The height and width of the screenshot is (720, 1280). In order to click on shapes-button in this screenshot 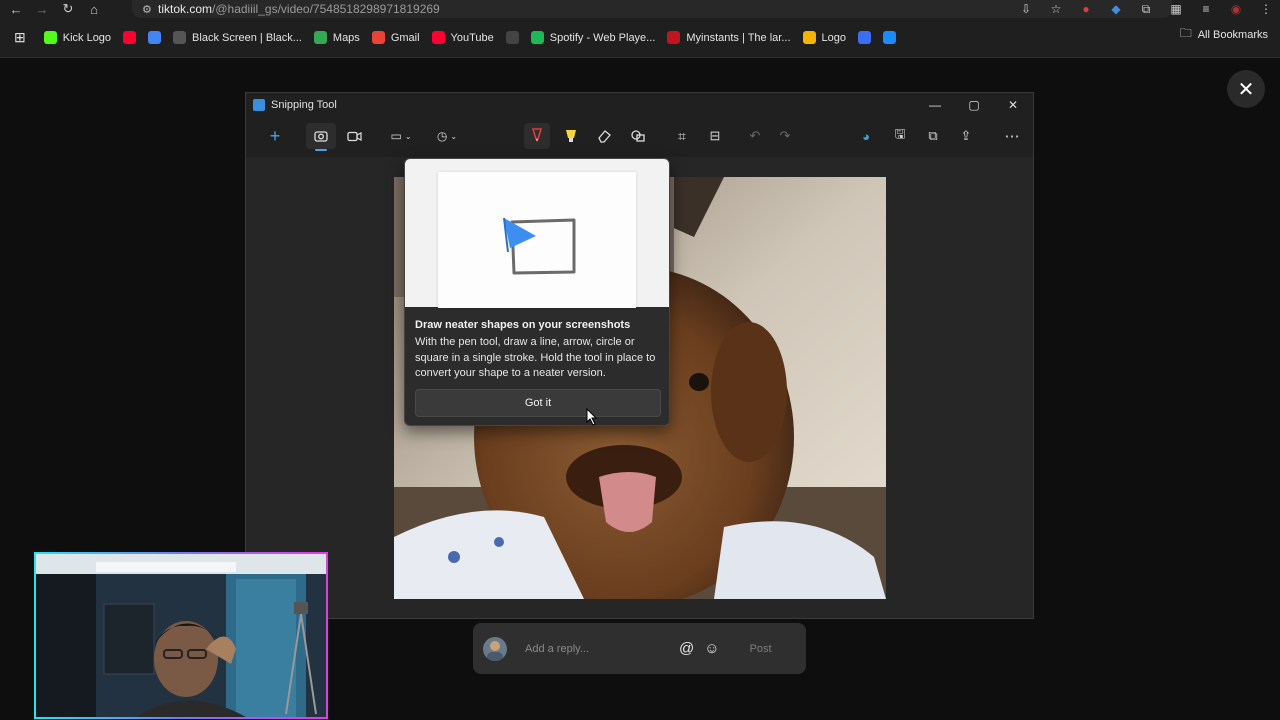, I will do `click(638, 136)`.